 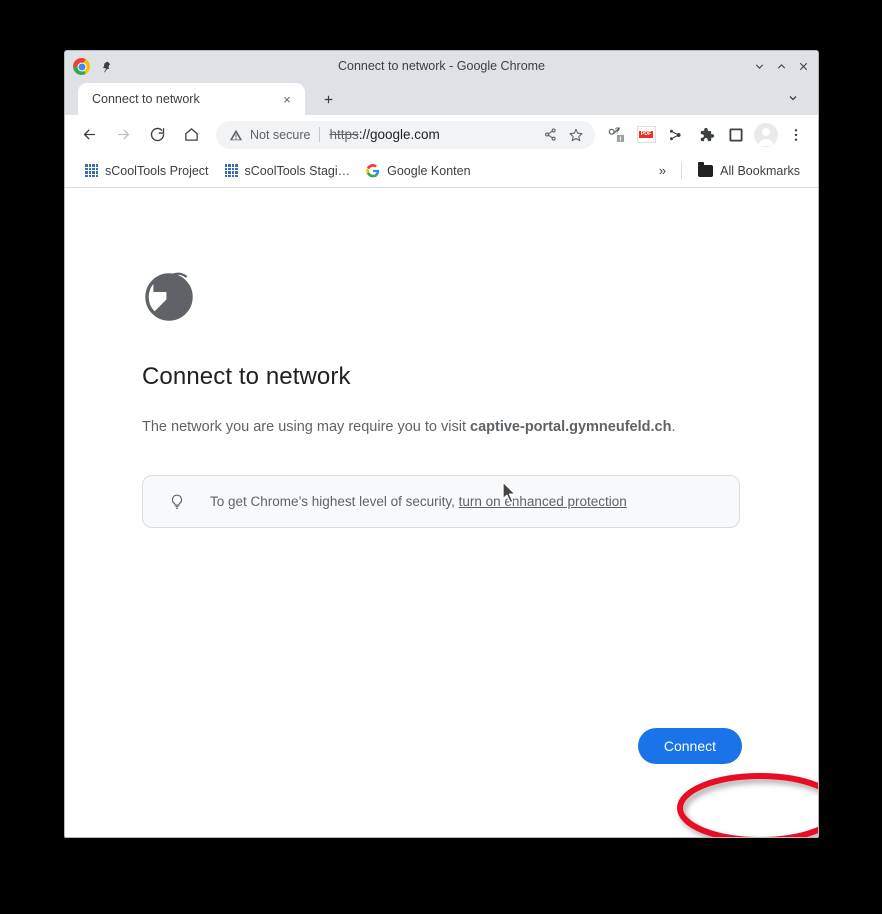 I want to click on tab-connect-to-network: Connect to network ×, so click(x=191, y=99).